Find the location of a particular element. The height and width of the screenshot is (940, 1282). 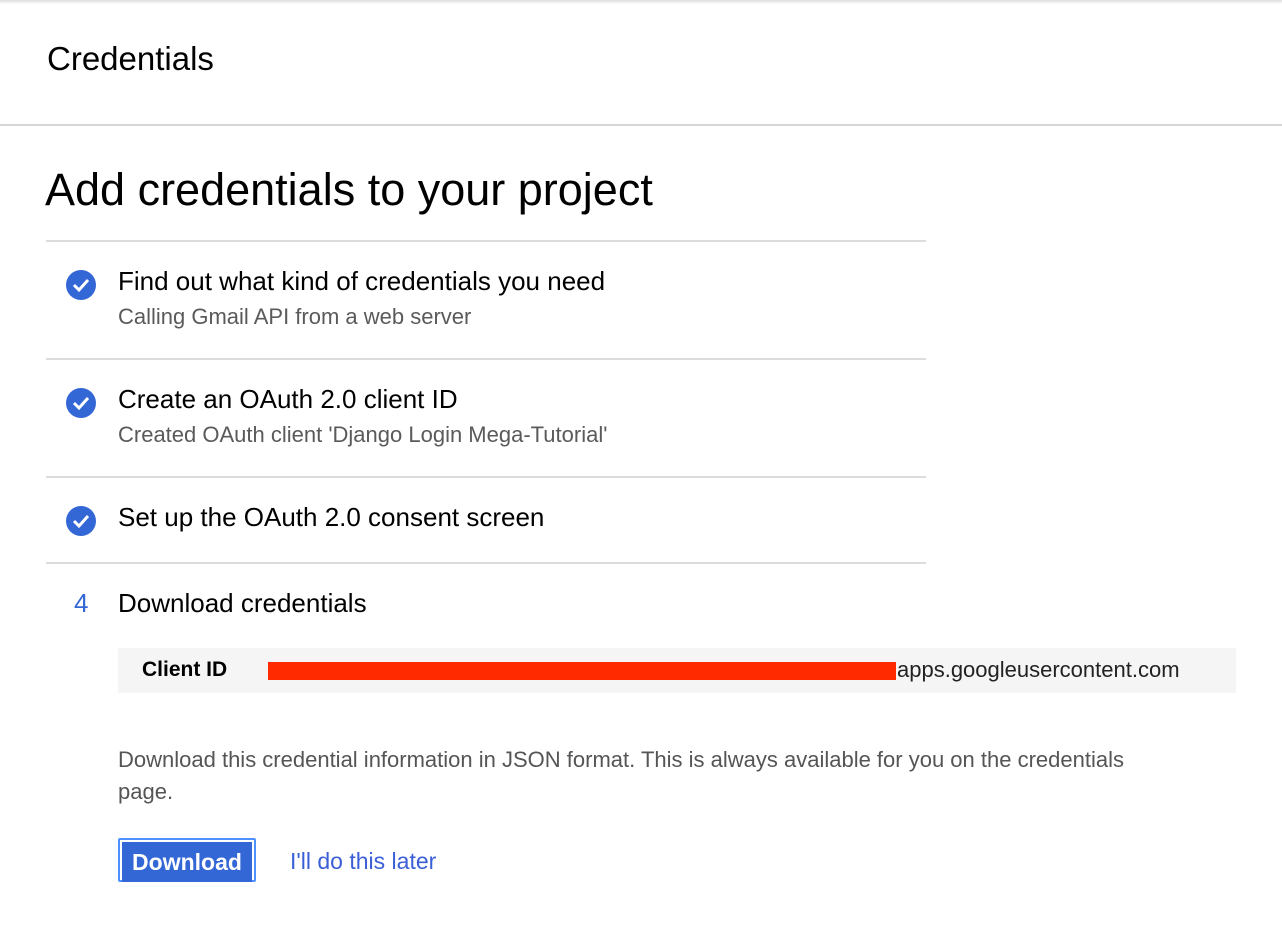

client-id-suffix: apps.googleusercontent.com is located at coordinates (1038, 669).